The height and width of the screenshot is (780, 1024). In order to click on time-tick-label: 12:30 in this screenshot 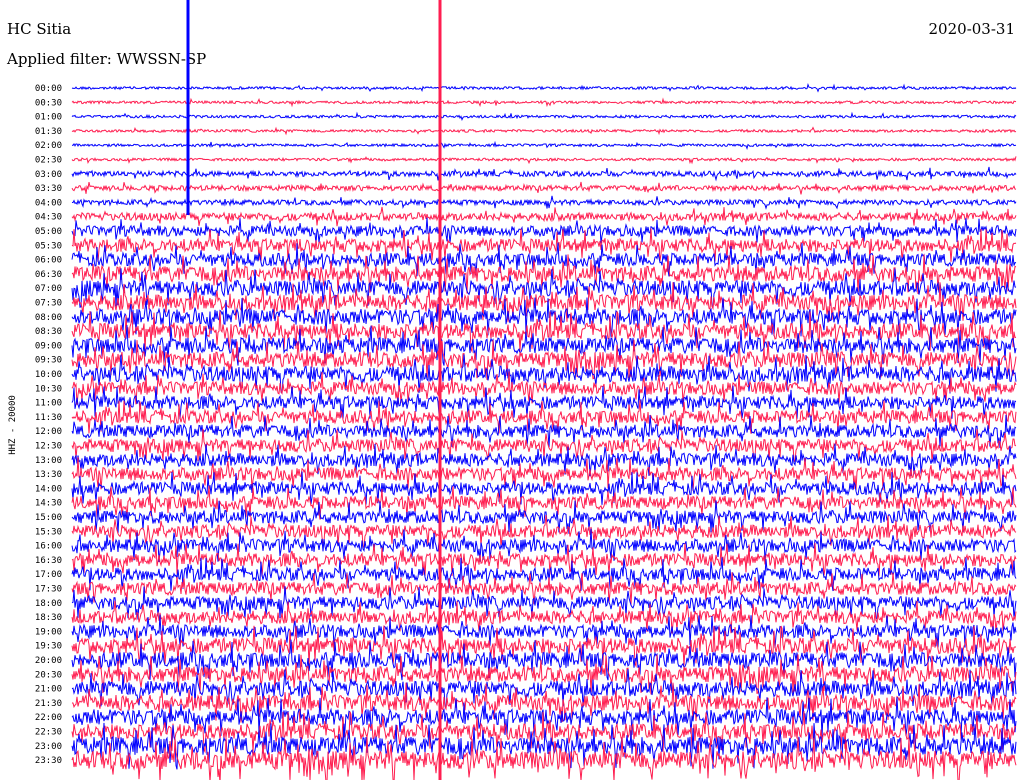, I will do `click(48, 447)`.